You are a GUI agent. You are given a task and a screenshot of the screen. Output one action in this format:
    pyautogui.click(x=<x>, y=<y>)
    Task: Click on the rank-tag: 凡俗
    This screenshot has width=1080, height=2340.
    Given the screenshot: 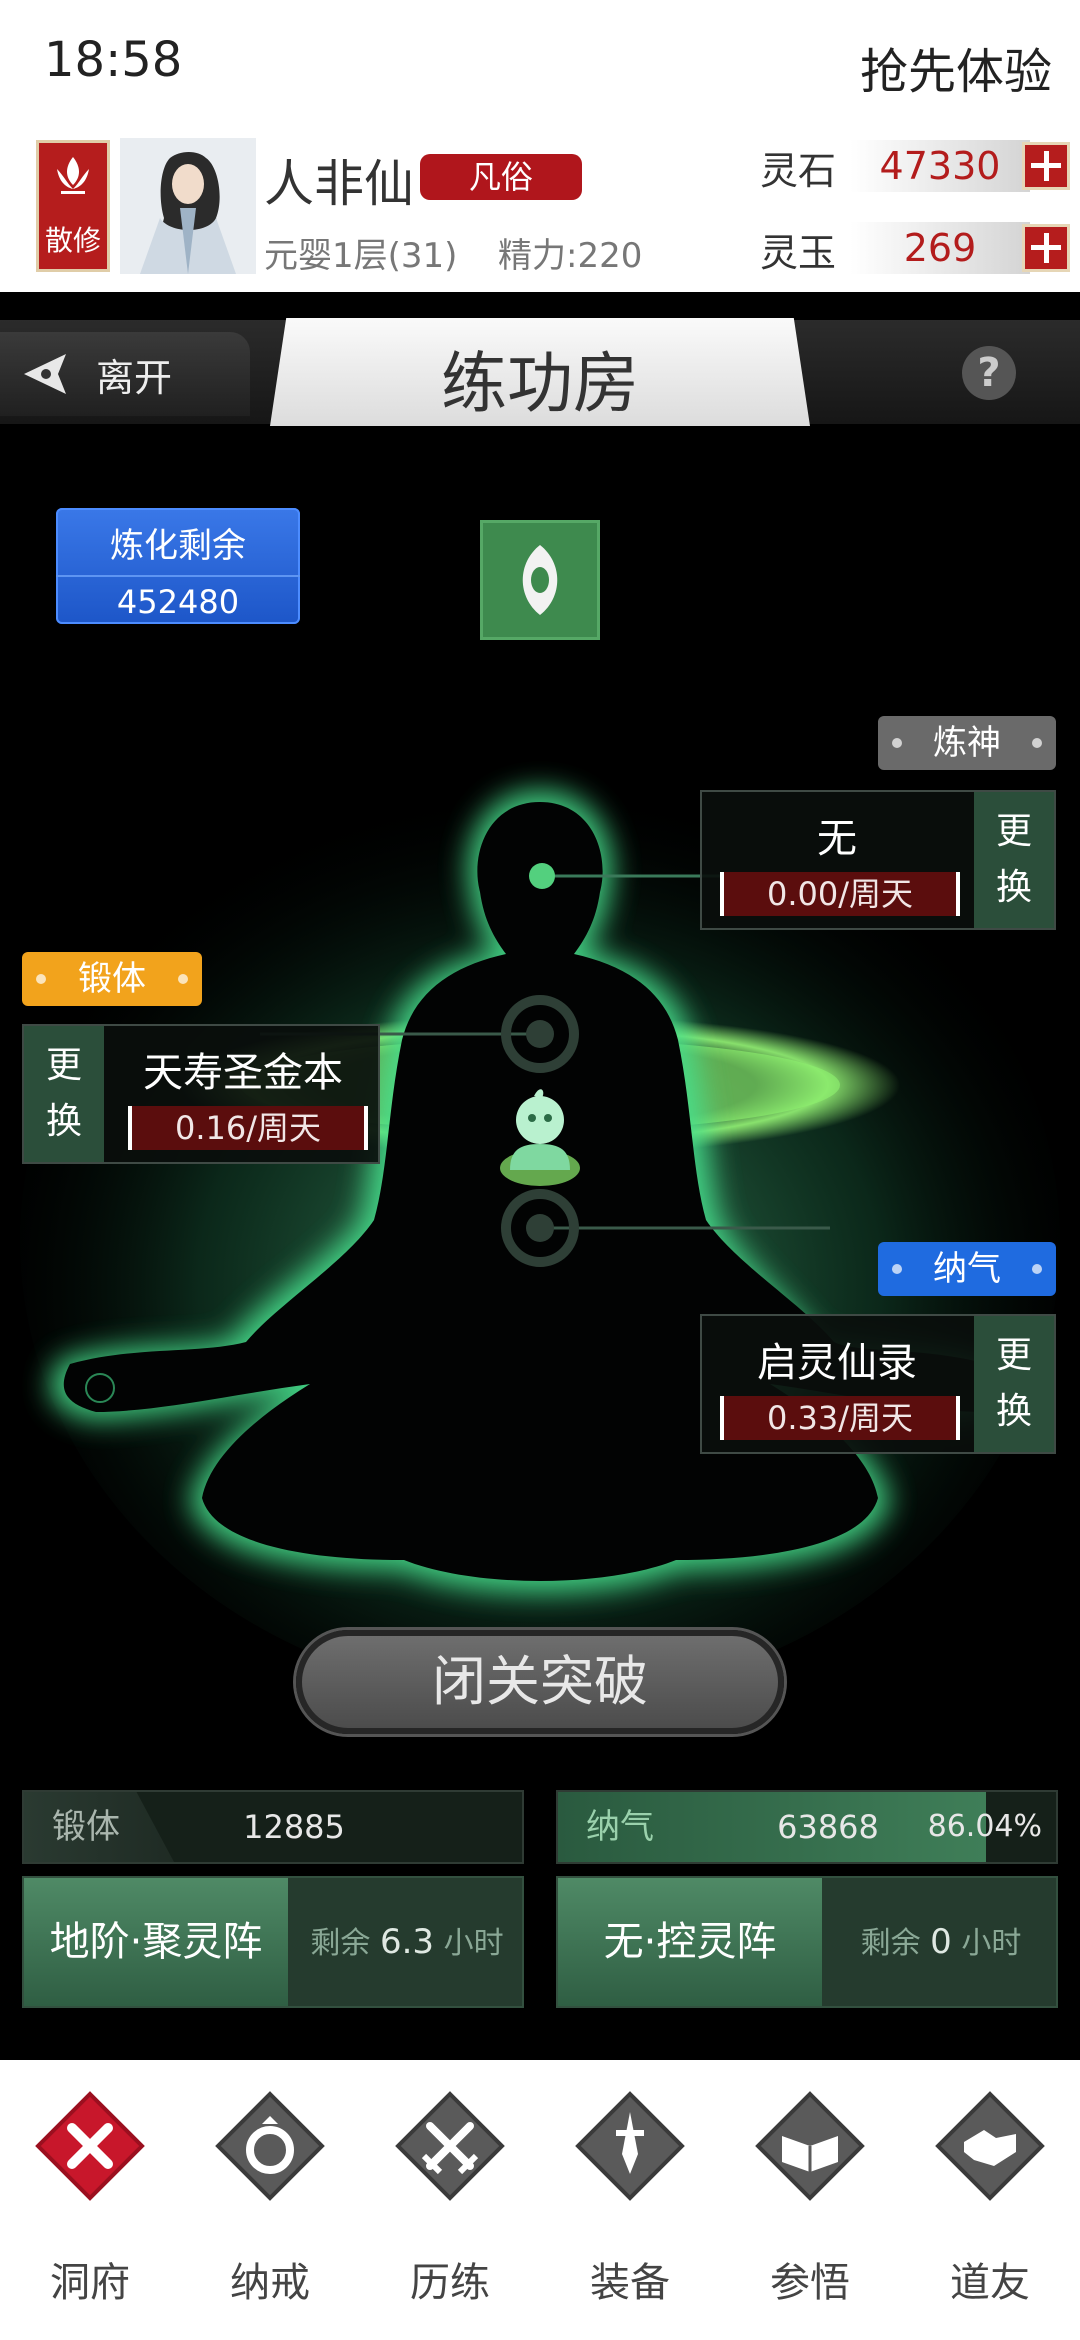 What is the action you would take?
    pyautogui.click(x=501, y=177)
    